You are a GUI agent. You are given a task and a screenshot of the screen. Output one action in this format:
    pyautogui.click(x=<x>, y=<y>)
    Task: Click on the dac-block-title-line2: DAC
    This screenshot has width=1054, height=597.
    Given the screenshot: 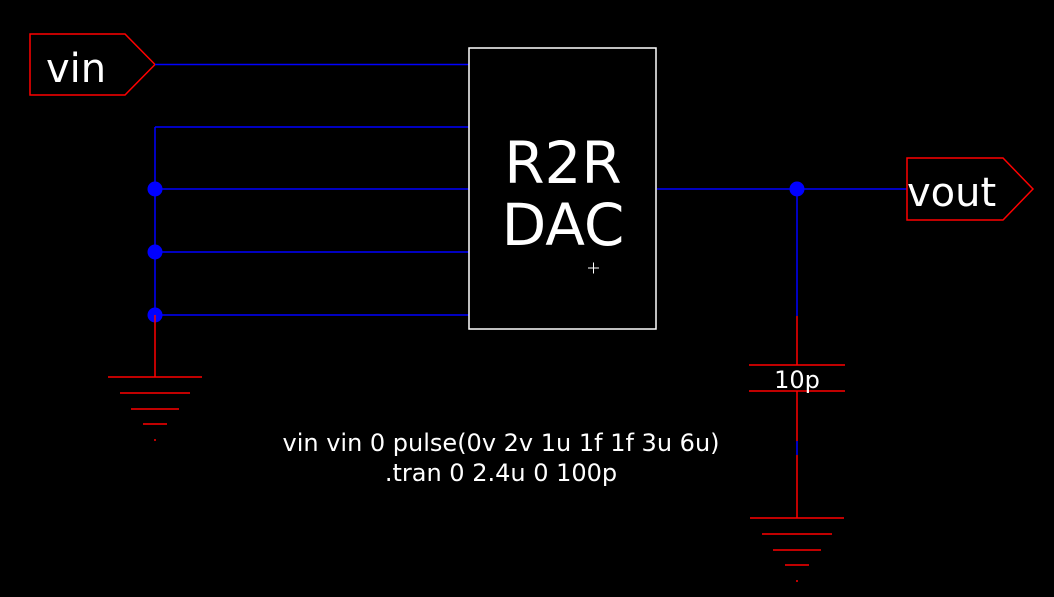 What is the action you would take?
    pyautogui.click(x=563, y=225)
    